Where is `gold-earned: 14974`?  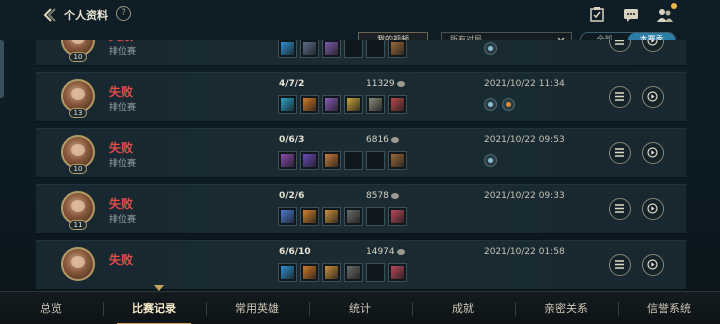 gold-earned: 14974 is located at coordinates (385, 252).